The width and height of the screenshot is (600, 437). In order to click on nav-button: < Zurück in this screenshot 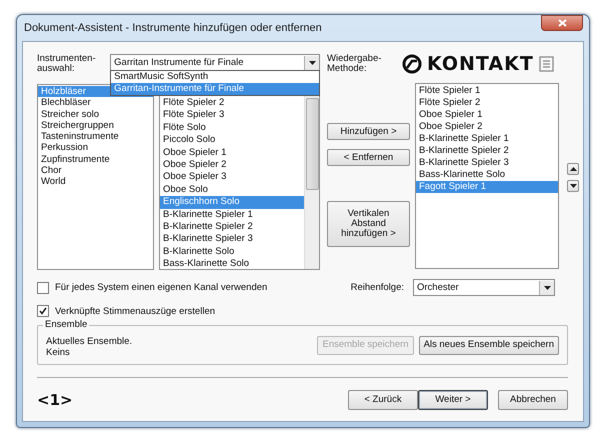, I will do `click(383, 400)`.